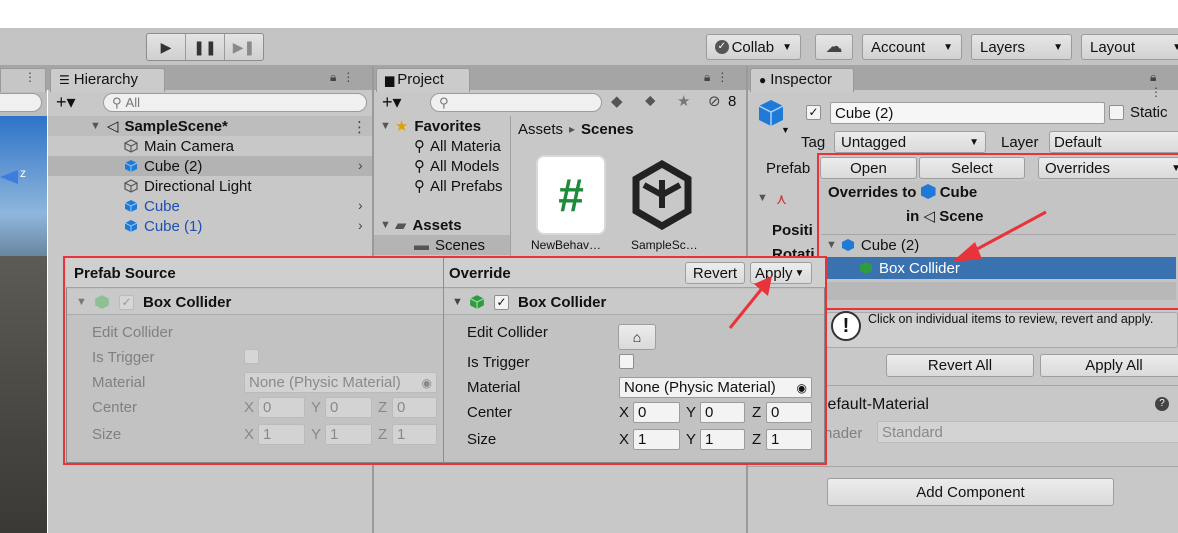  I want to click on scene-row: ▼ ◁ SampleScene*, so click(159, 126).